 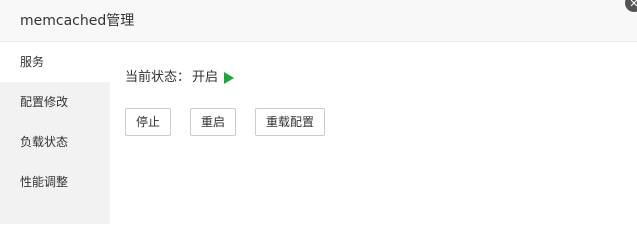 I want to click on reload-config-button: 重载配置, so click(x=290, y=122).